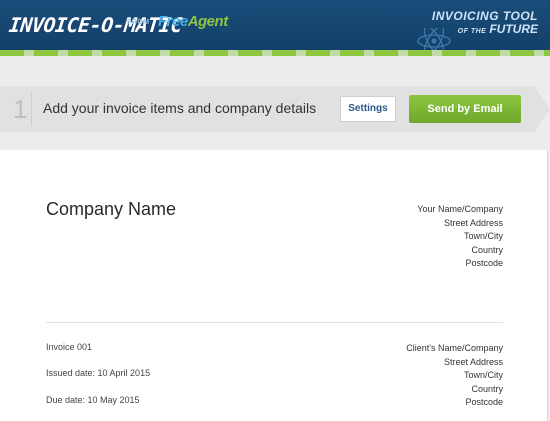 This screenshot has height=421, width=550. What do you see at coordinates (20, 109) in the screenshot?
I see `step-number: 1` at bounding box center [20, 109].